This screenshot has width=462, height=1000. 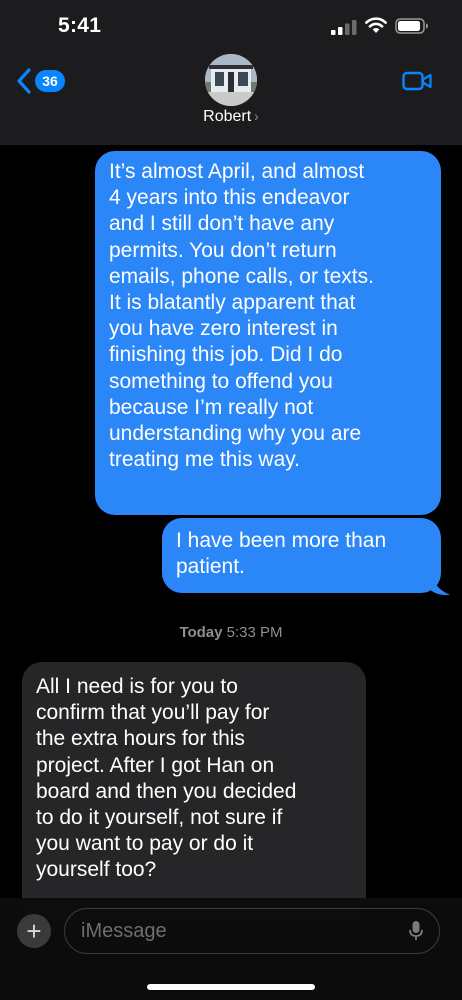 I want to click on message-timestamp: Today 5:33 PM, so click(x=231, y=632).